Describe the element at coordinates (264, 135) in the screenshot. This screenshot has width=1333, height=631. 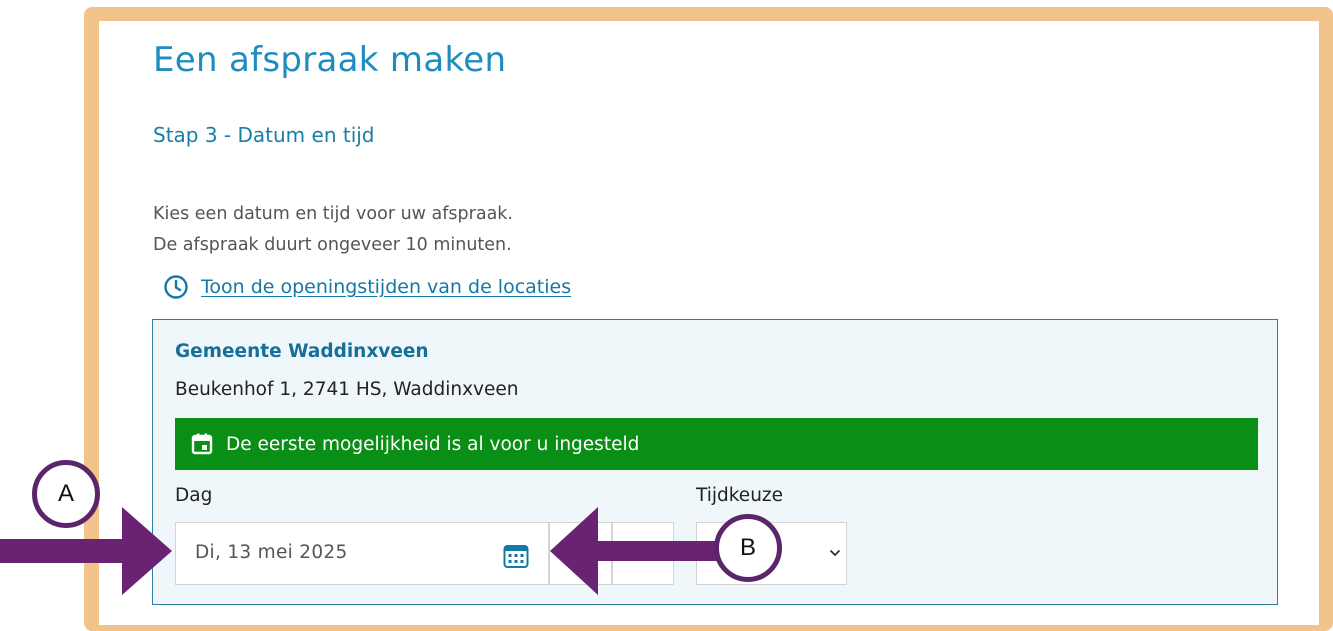
I see `step-heading: Stap 3 - Datum en tijd` at that location.